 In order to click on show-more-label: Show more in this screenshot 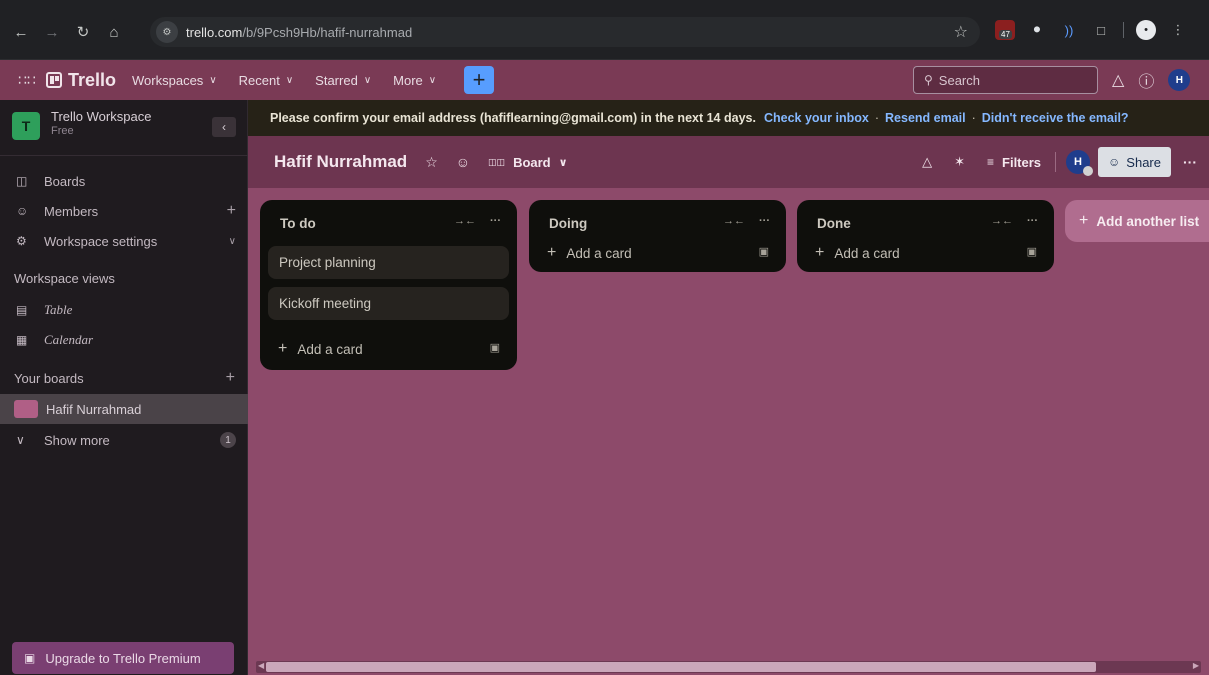, I will do `click(77, 440)`.